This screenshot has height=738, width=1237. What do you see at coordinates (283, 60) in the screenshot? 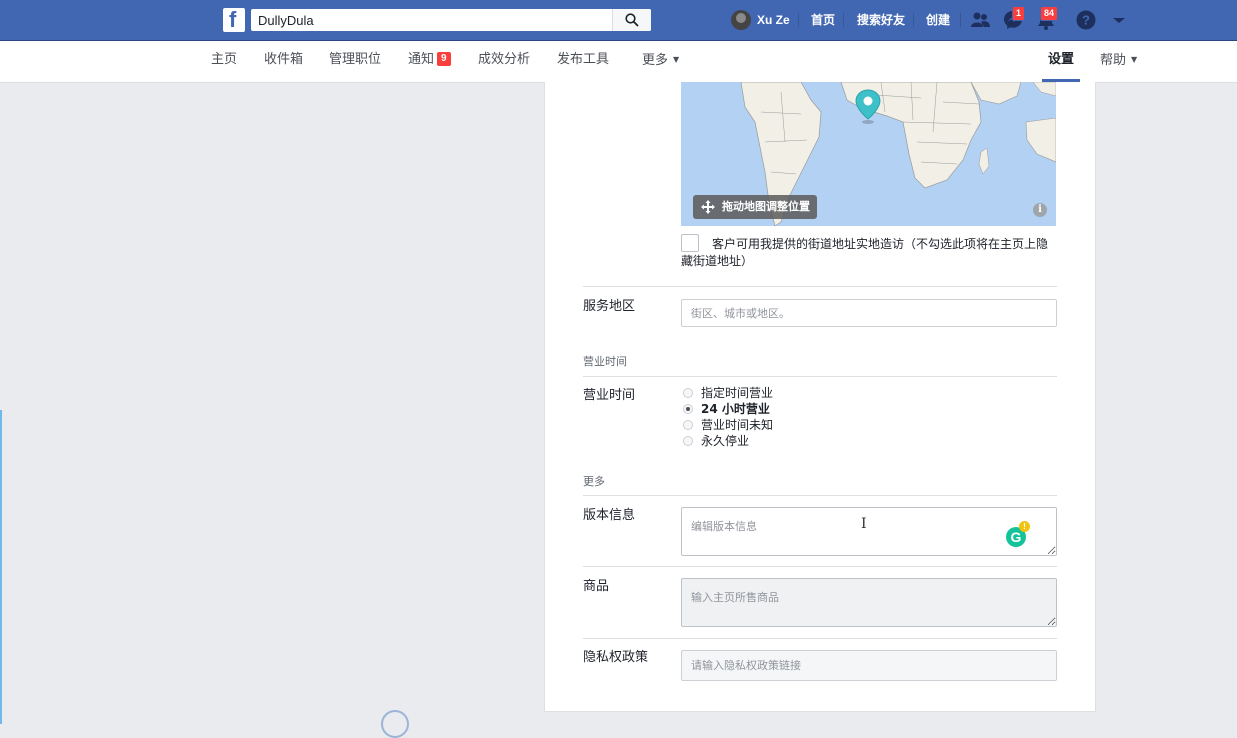
I see `tab-inbox: 收件箱` at bounding box center [283, 60].